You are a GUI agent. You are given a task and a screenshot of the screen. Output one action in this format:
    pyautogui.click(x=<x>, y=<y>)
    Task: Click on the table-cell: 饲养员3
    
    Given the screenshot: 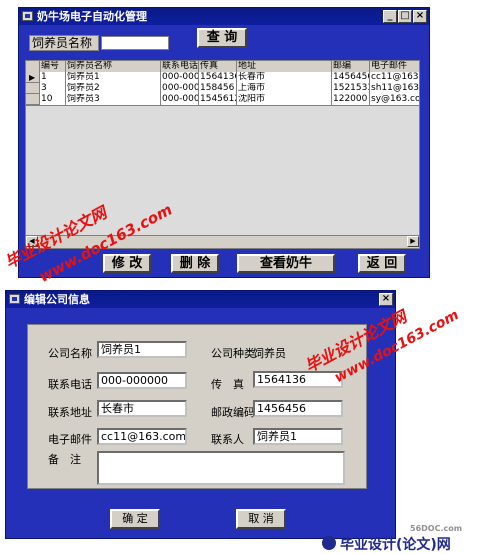 What is the action you would take?
    pyautogui.click(x=113, y=99)
    